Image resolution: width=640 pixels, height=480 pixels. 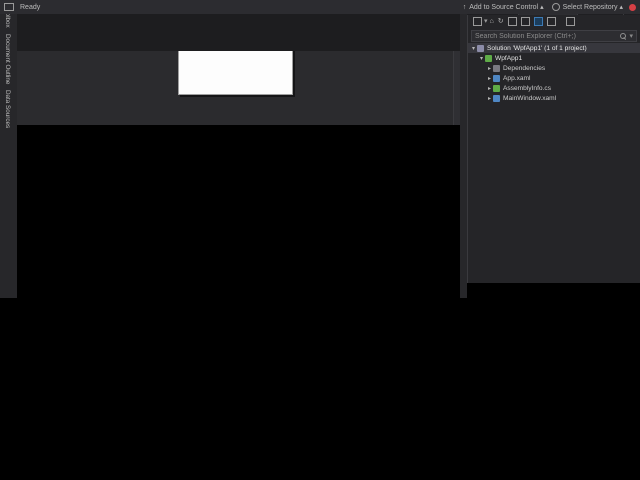 What do you see at coordinates (8, 149) in the screenshot?
I see `left-tool-strip: Toolbox Document Outline Data Sources` at bounding box center [8, 149].